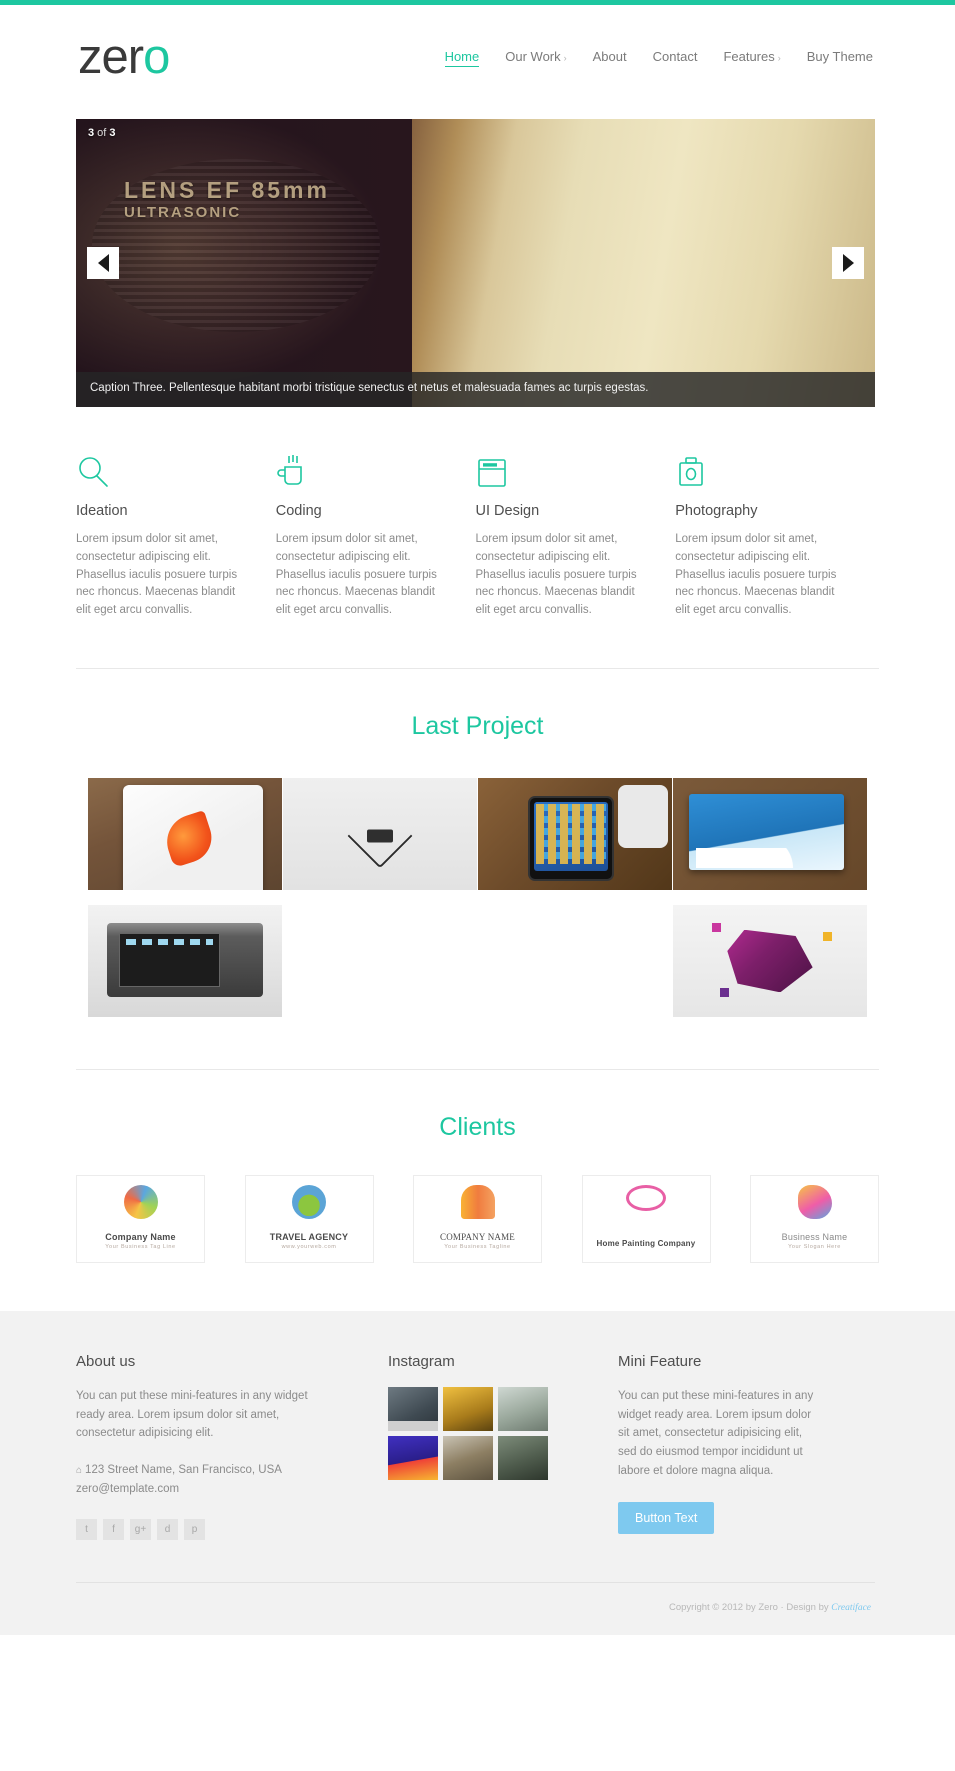  What do you see at coordinates (477, 1237) in the screenshot?
I see `client-name: COMPANY NAME` at bounding box center [477, 1237].